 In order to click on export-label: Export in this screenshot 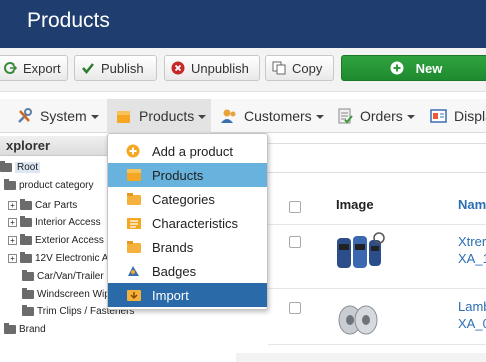, I will do `click(42, 68)`.